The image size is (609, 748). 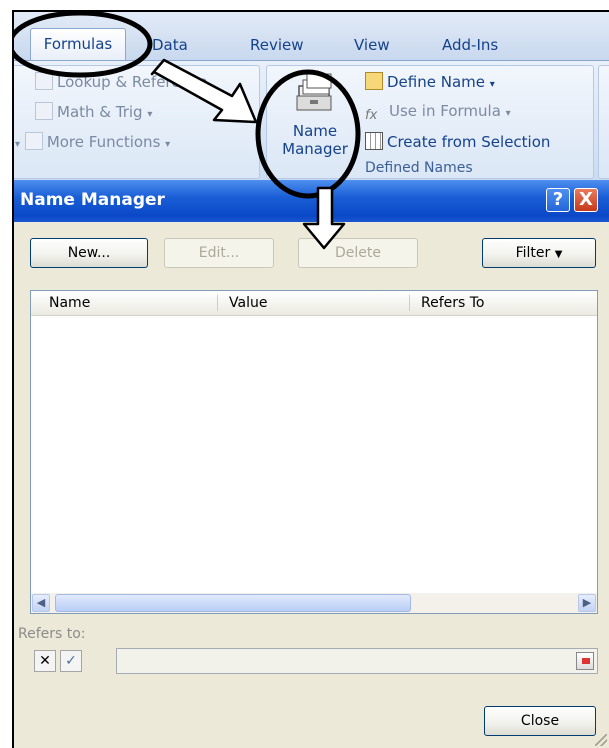 What do you see at coordinates (204, 91) in the screenshot?
I see `annotation-arrow-right` at bounding box center [204, 91].